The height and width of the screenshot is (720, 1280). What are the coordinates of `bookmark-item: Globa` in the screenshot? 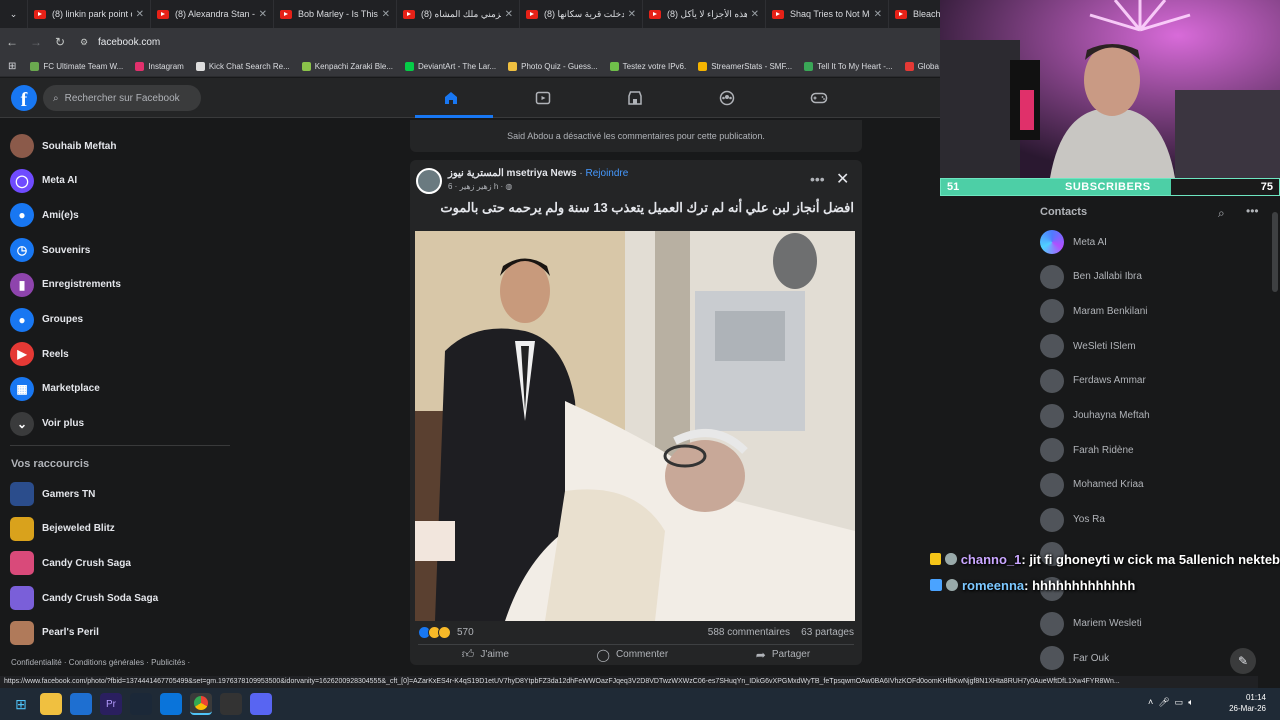 It's located at (921, 66).